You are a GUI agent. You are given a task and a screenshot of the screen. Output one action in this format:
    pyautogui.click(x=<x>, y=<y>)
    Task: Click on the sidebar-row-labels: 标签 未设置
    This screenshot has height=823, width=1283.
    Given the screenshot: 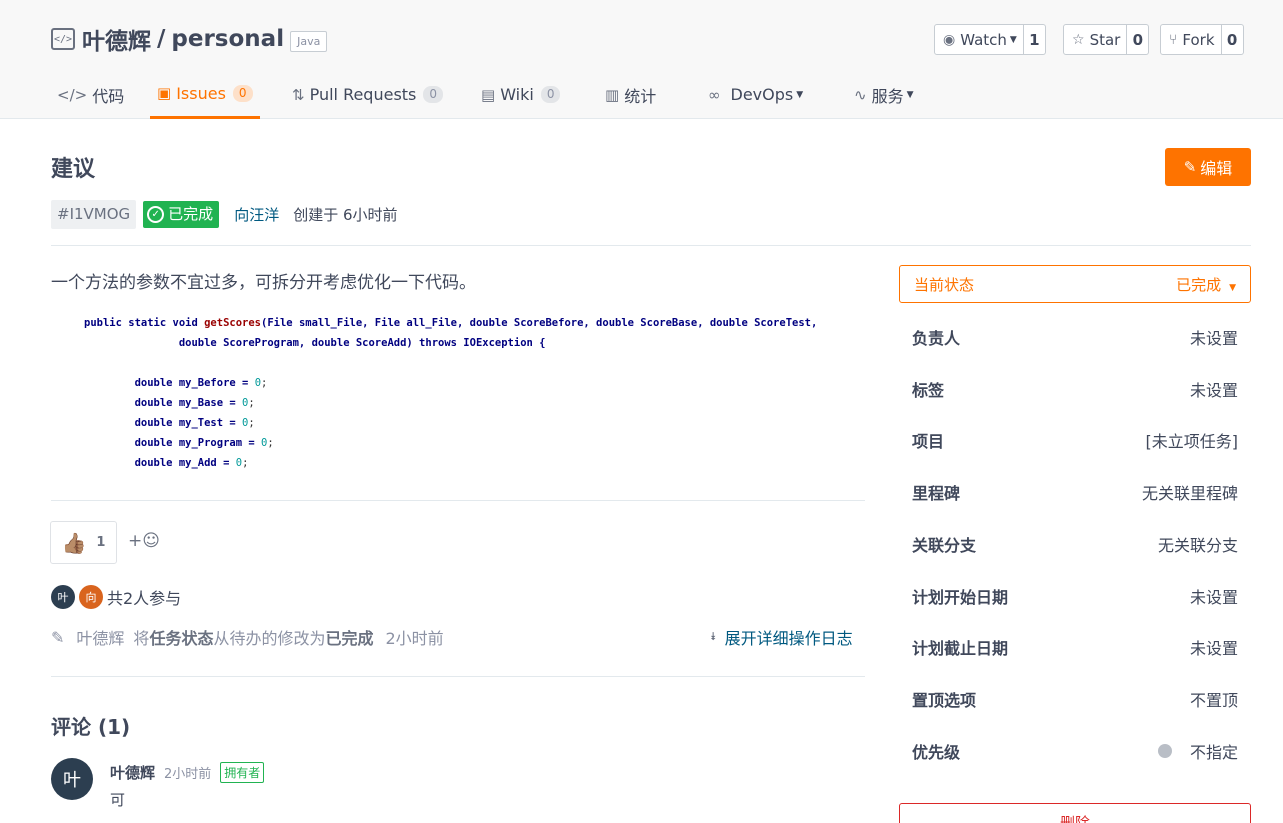 What is the action you would take?
    pyautogui.click(x=1075, y=389)
    